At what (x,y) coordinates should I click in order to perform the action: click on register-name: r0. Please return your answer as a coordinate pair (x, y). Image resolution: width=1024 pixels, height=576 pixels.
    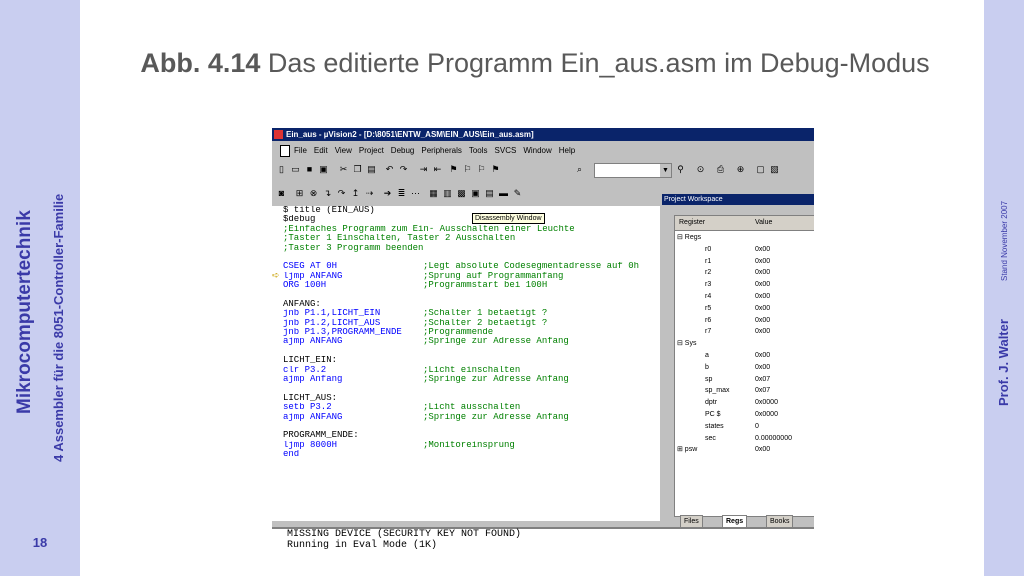
    Looking at the image, I should click on (708, 250).